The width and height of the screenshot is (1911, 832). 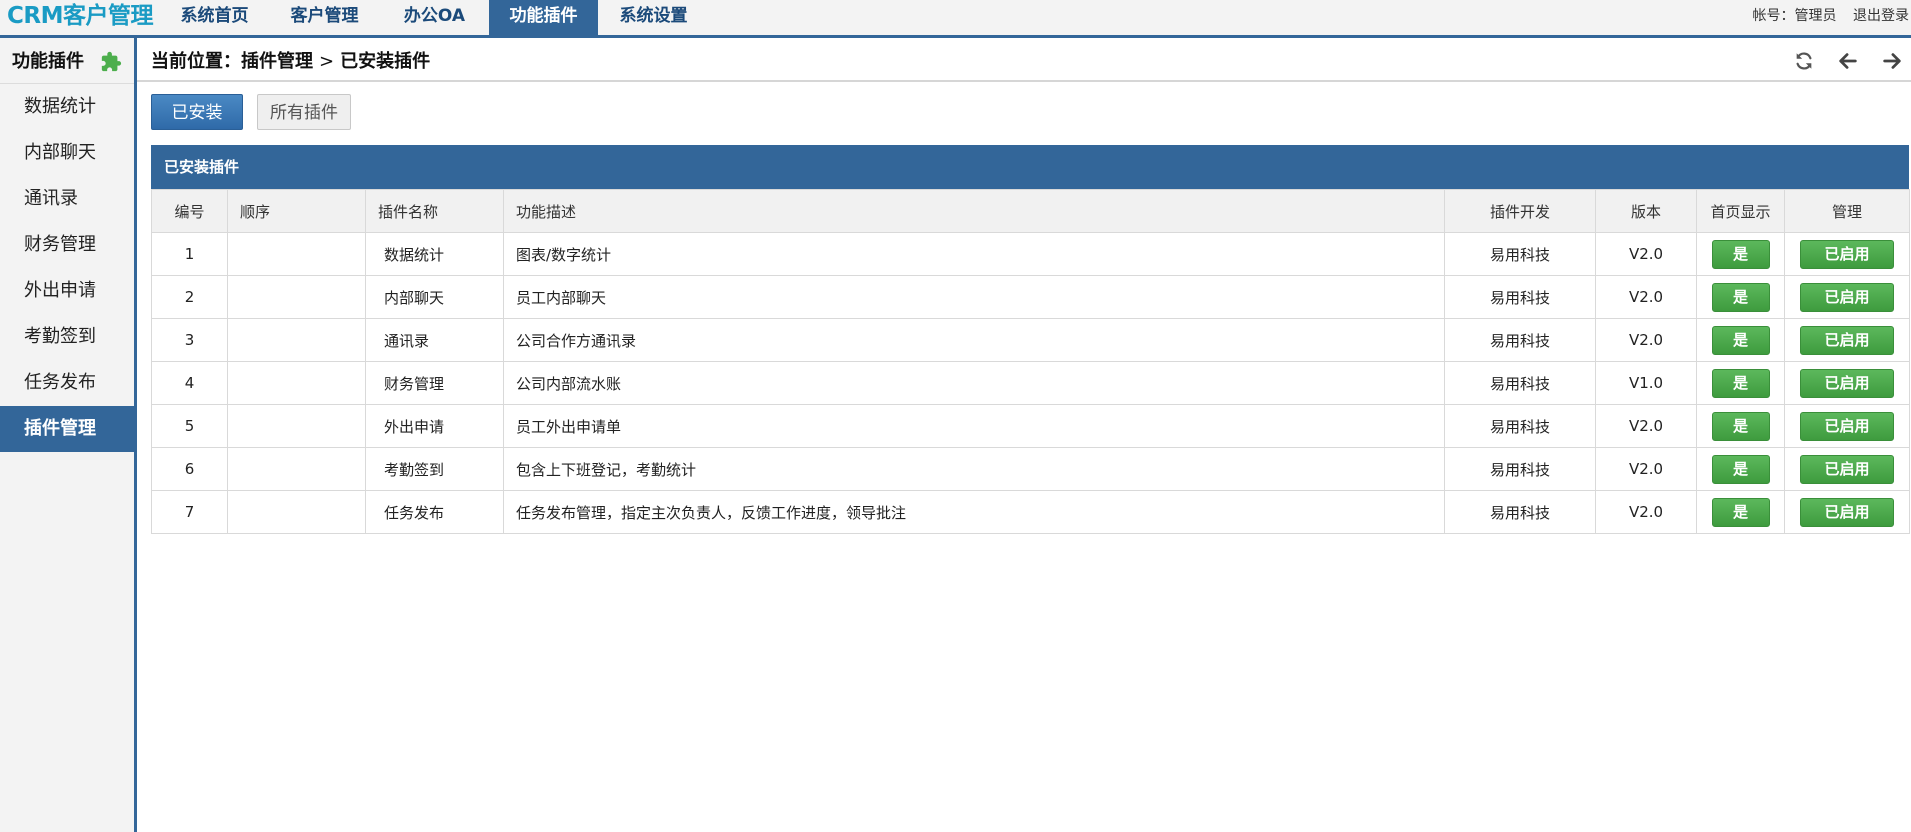 What do you see at coordinates (111, 61) in the screenshot?
I see `puzzle-icon` at bounding box center [111, 61].